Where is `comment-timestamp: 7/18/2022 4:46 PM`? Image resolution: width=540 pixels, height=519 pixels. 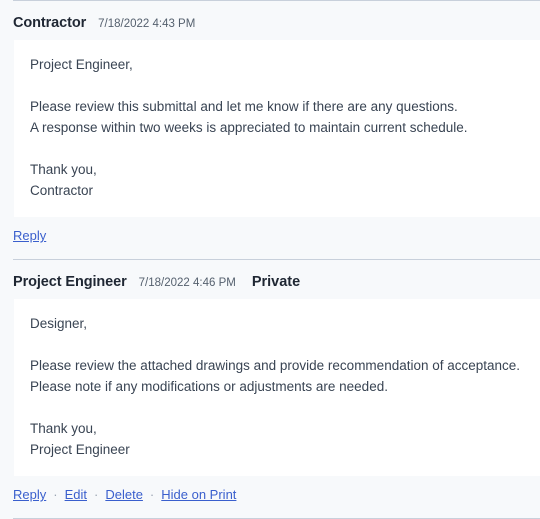
comment-timestamp: 7/18/2022 4:46 PM is located at coordinates (187, 283).